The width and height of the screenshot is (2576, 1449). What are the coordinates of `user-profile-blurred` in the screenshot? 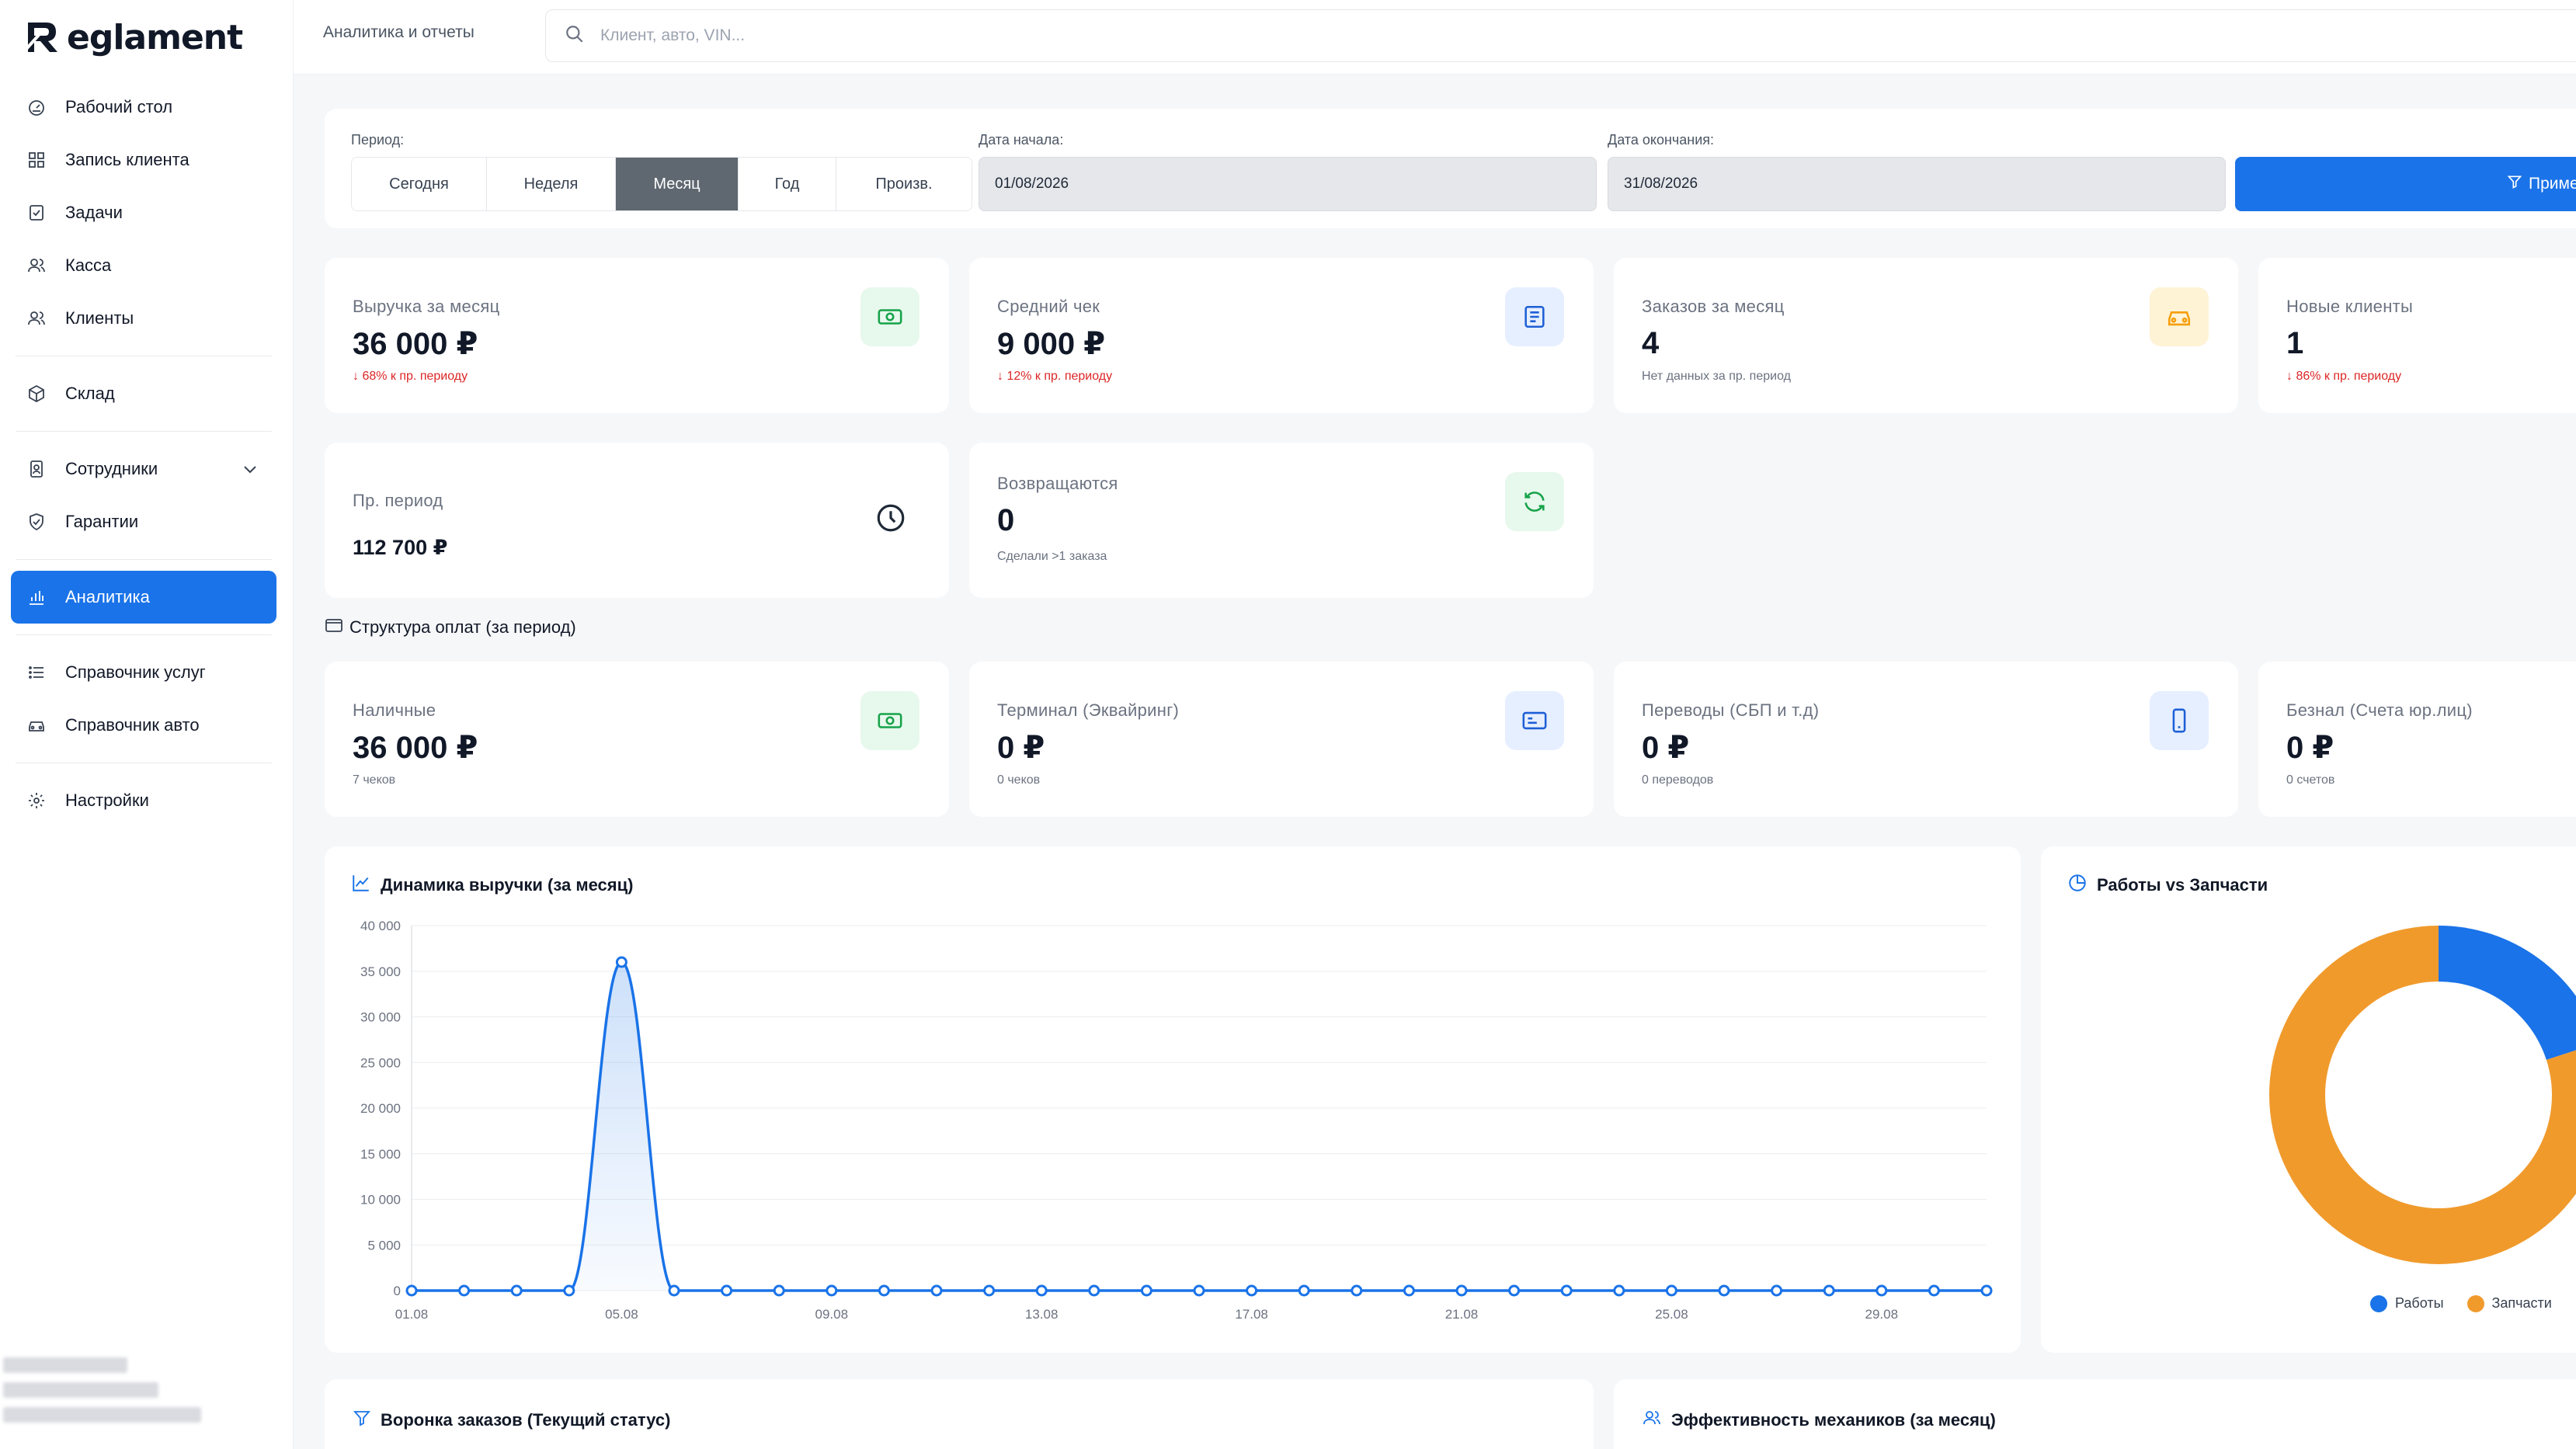 It's located at (104, 1394).